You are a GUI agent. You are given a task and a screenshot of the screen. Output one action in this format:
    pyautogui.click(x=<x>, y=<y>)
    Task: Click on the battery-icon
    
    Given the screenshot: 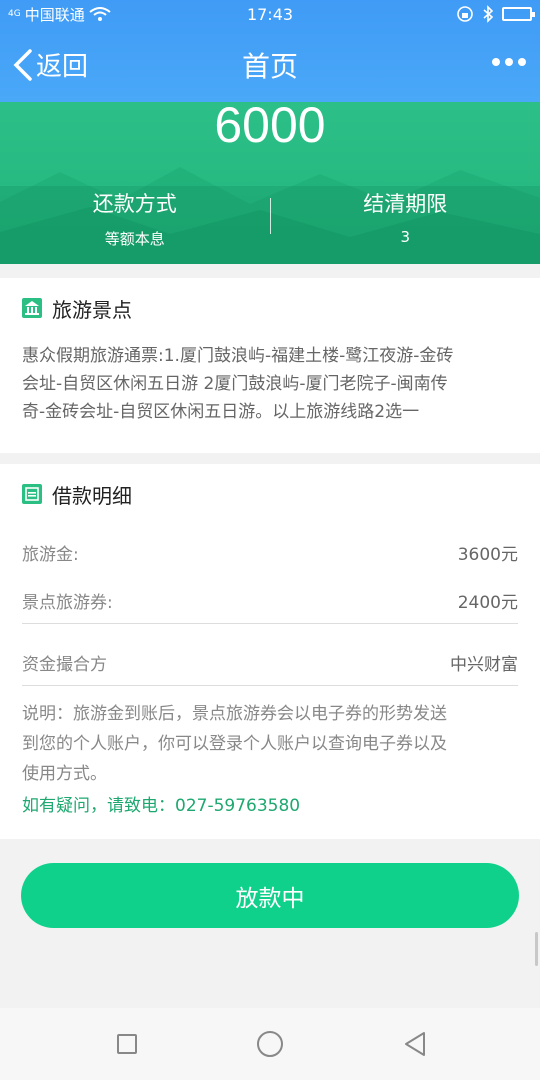 What is the action you would take?
    pyautogui.click(x=518, y=14)
    